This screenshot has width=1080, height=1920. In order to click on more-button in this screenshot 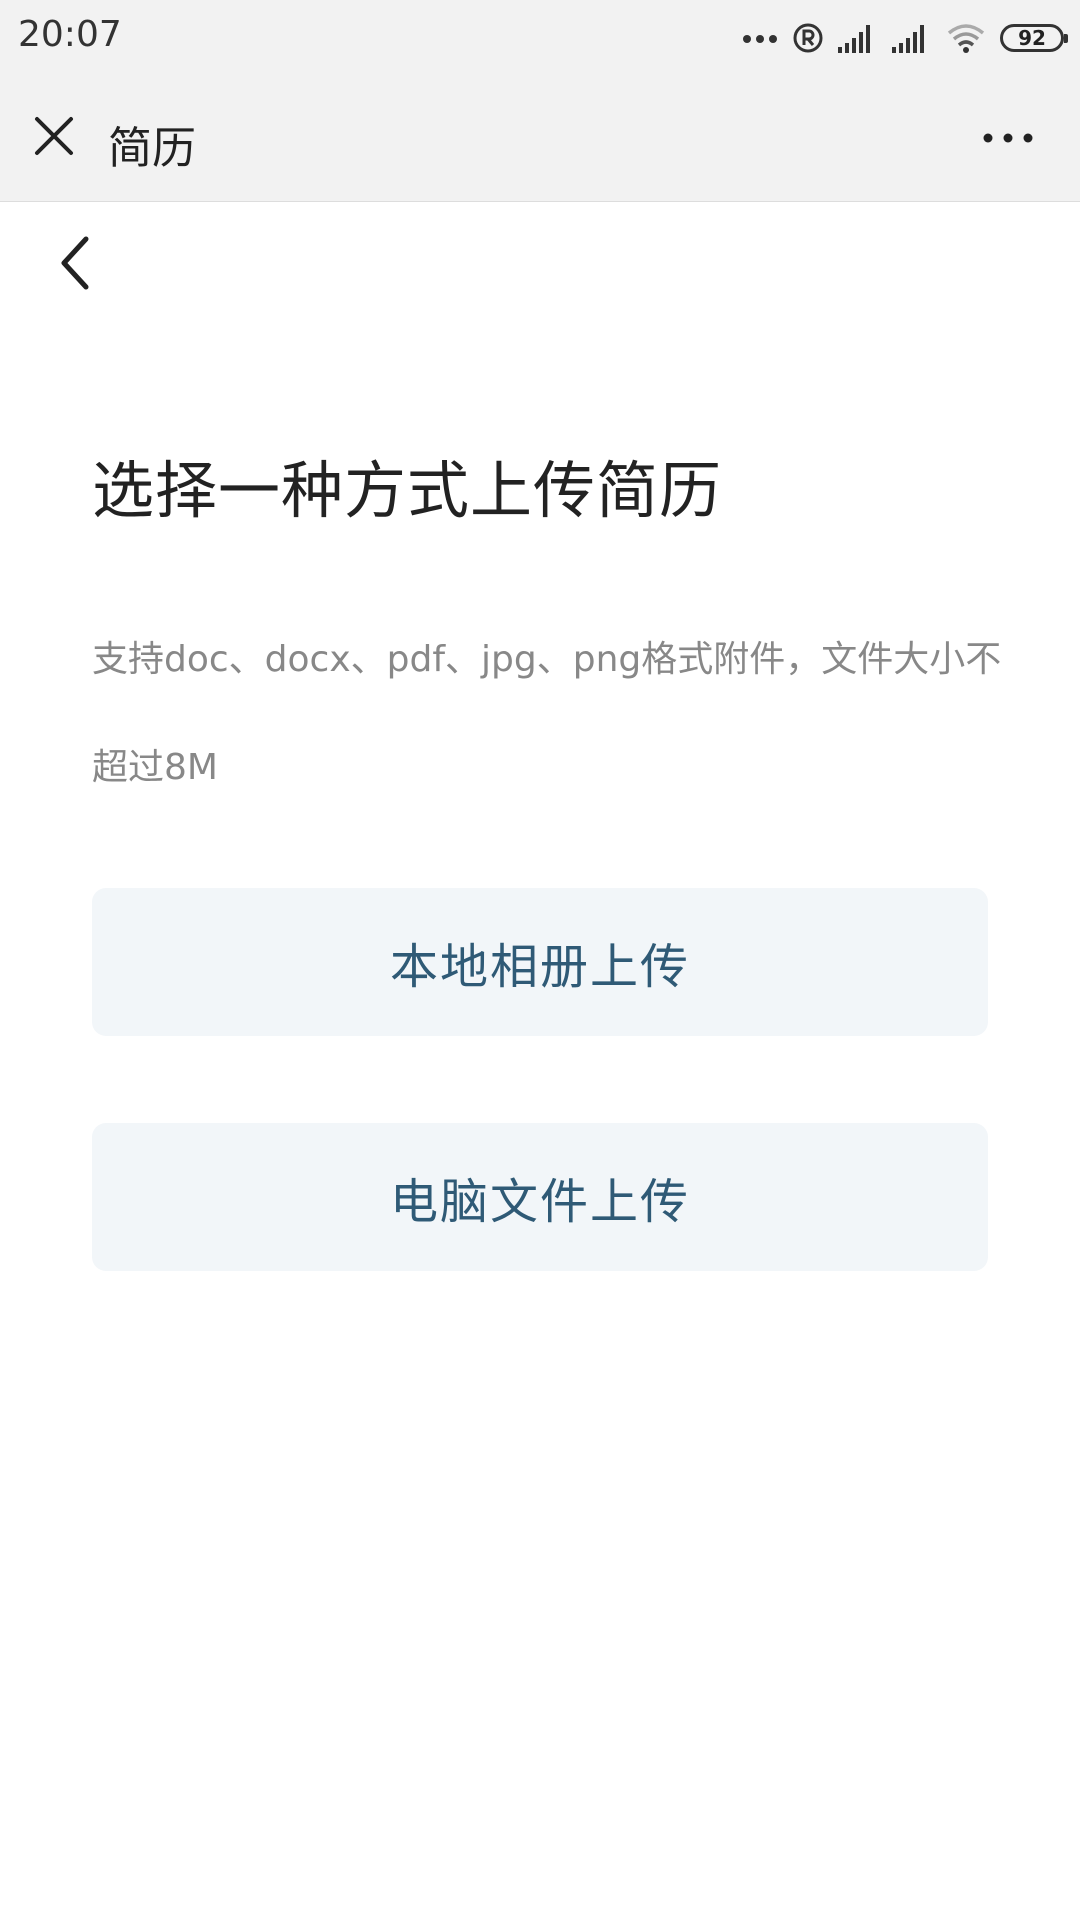, I will do `click(1008, 138)`.